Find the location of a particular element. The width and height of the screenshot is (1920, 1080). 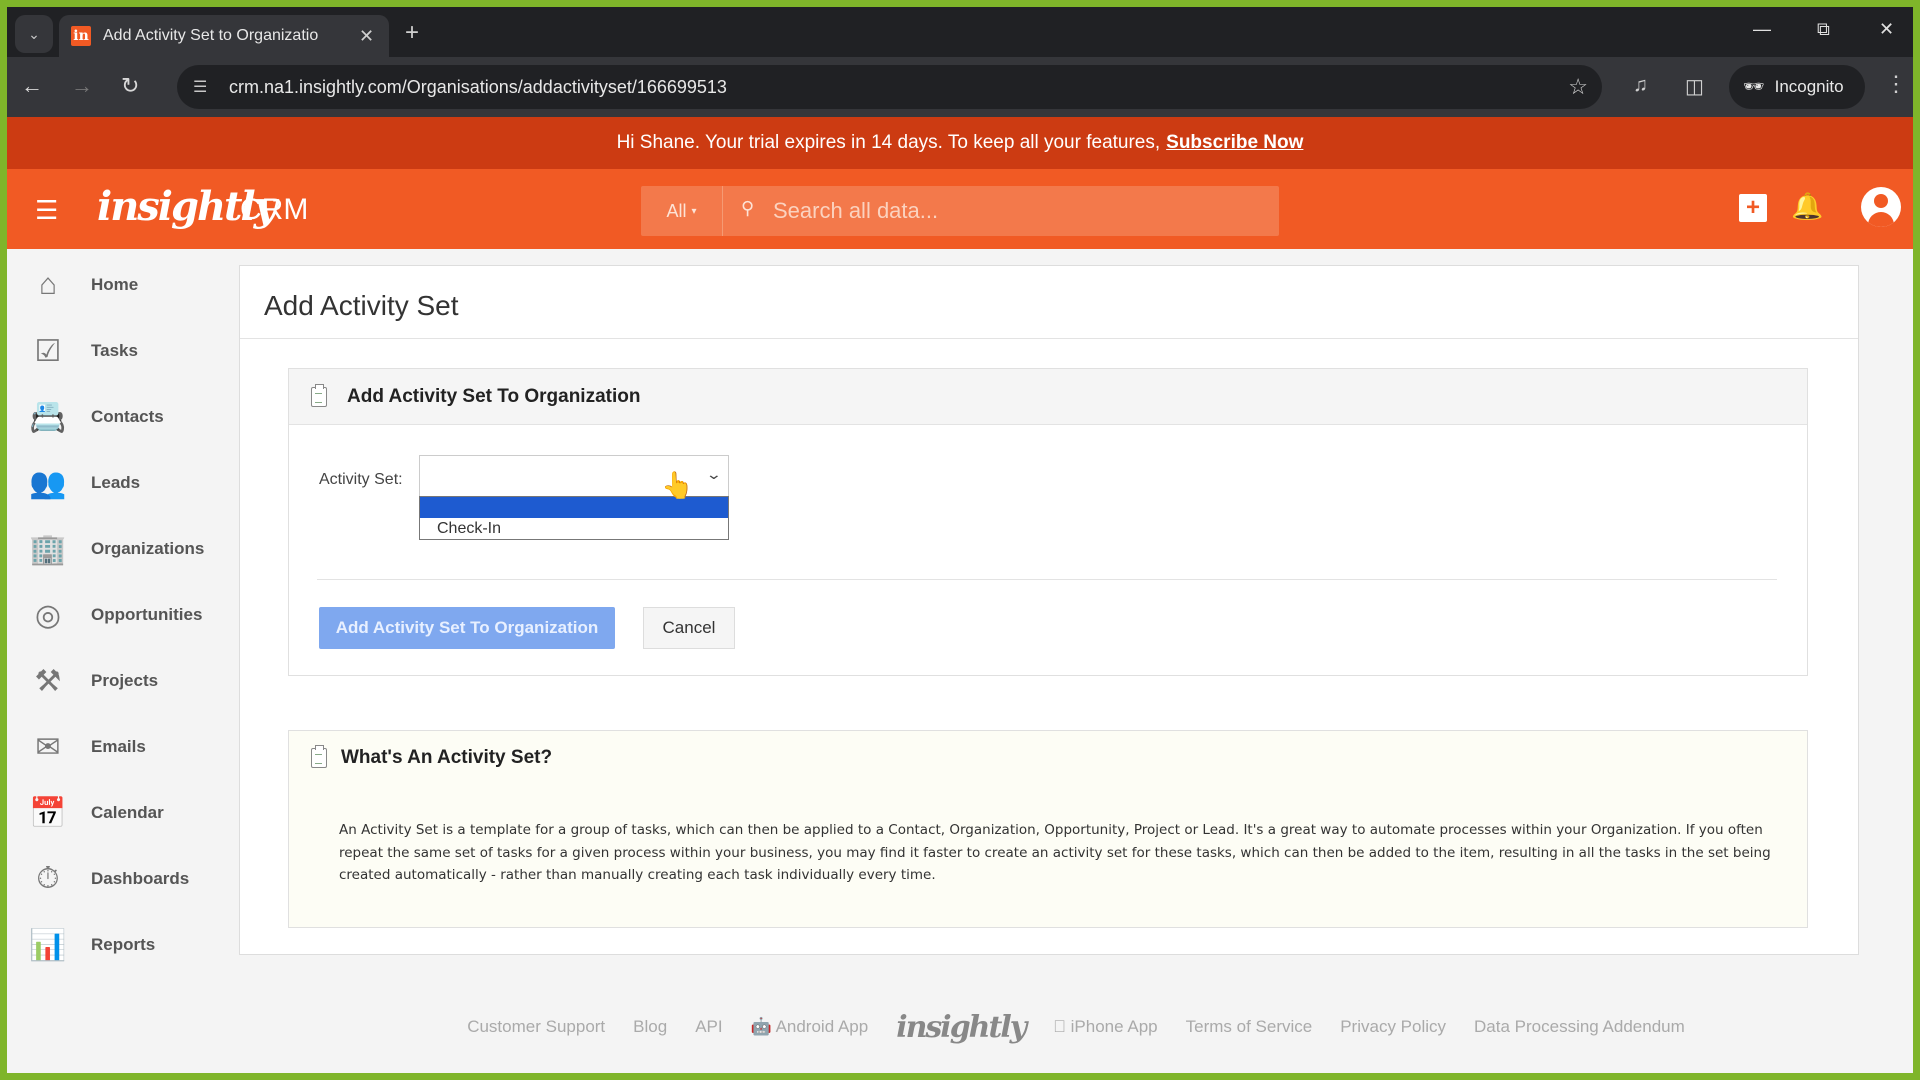

opportunities-icon: ◎ is located at coordinates (48, 615).